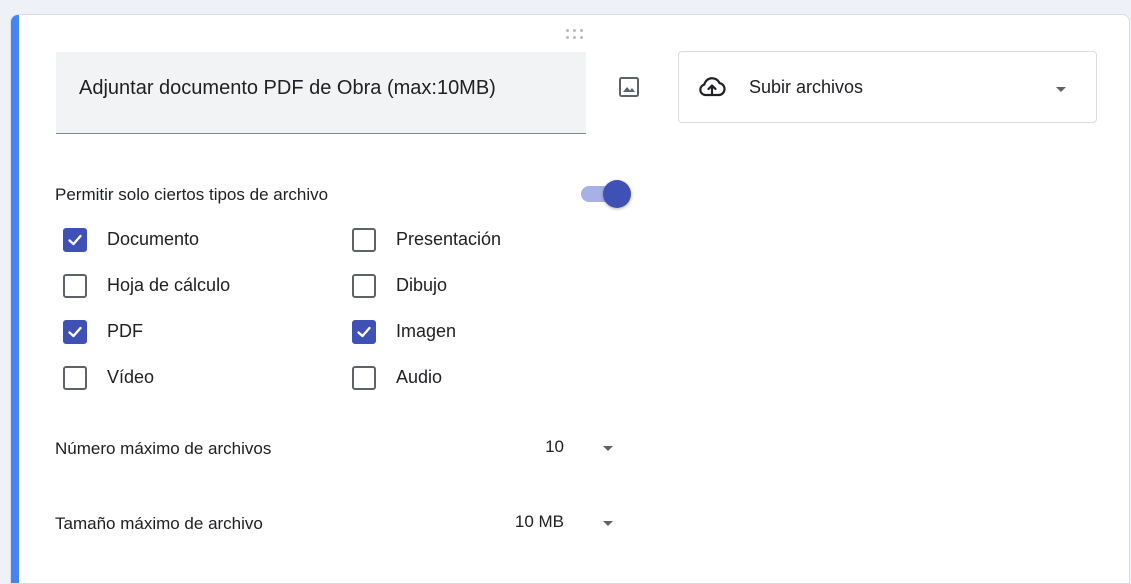 This screenshot has height=584, width=1131. I want to click on max-files-dropdown: 10, so click(548, 449).